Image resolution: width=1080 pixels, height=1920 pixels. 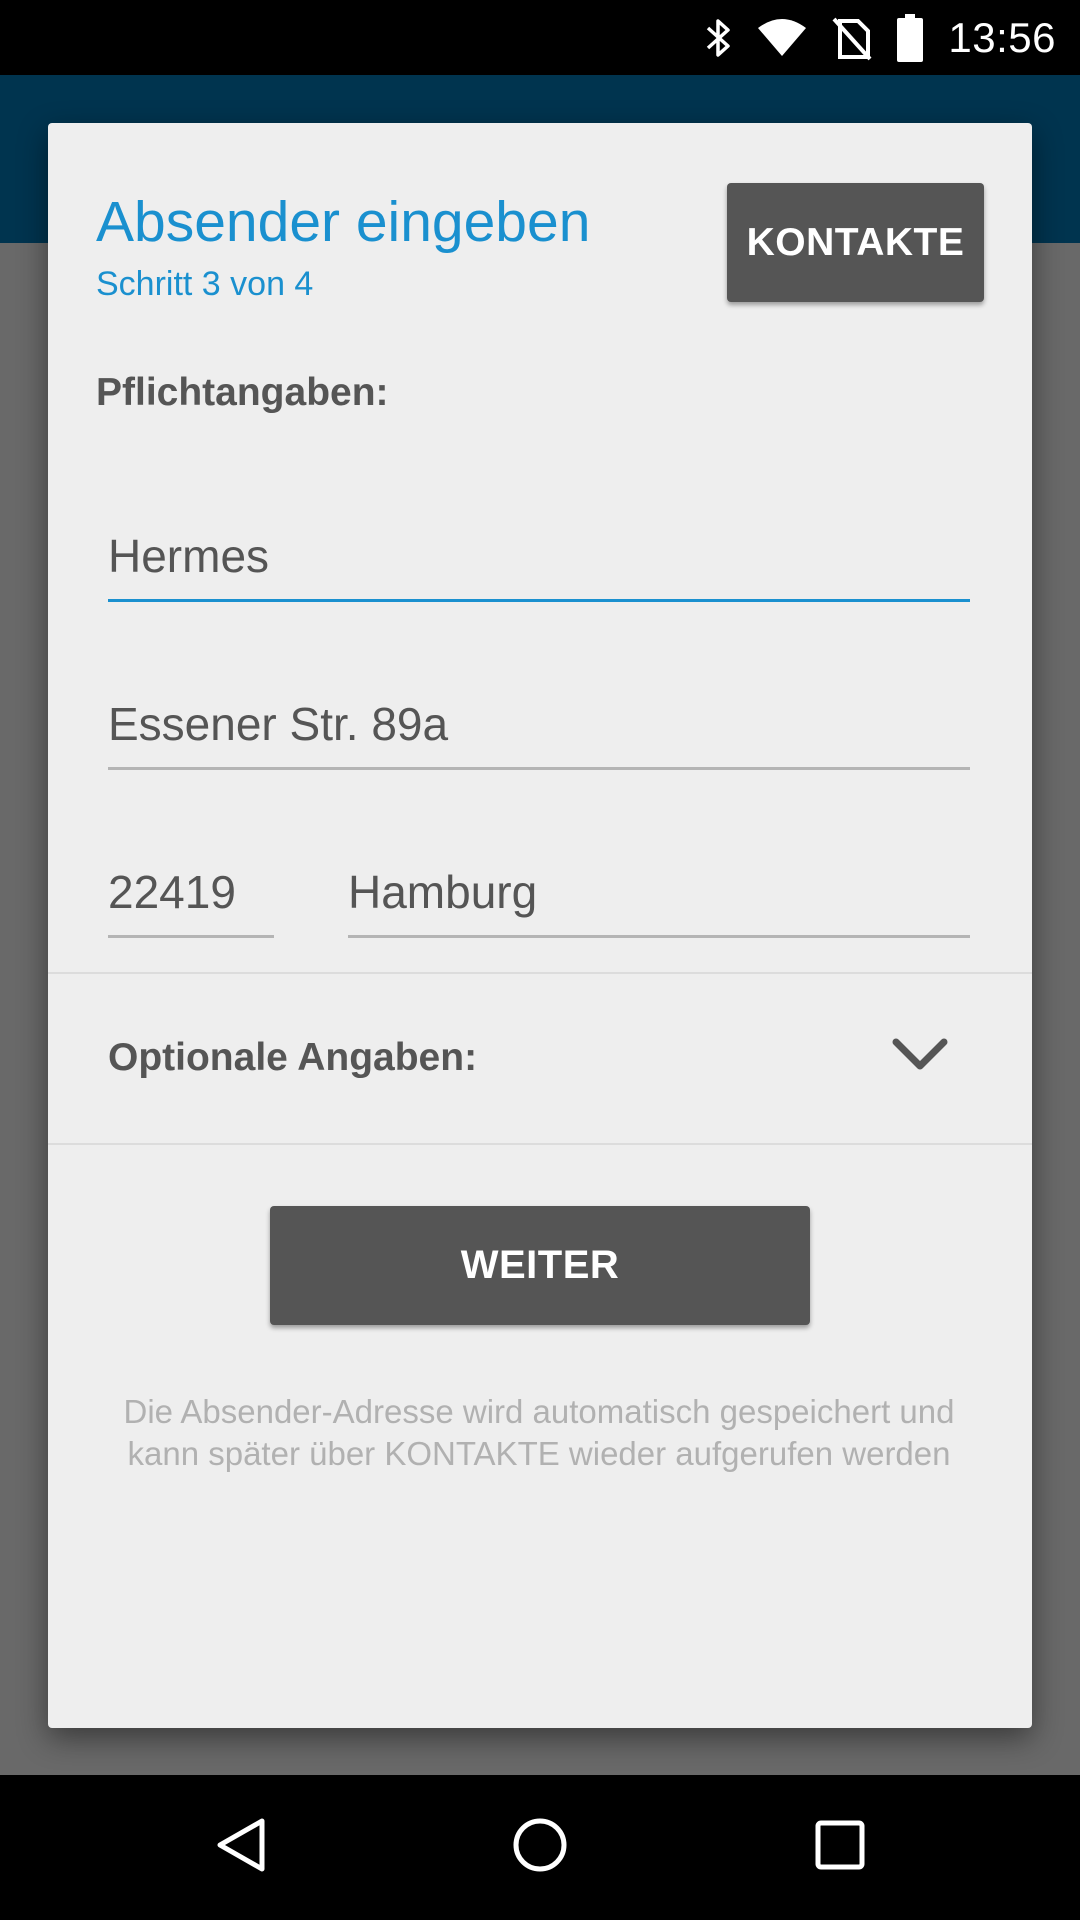 I want to click on optional-section-toggle: Optionale Angaben:, so click(x=540, y=1058).